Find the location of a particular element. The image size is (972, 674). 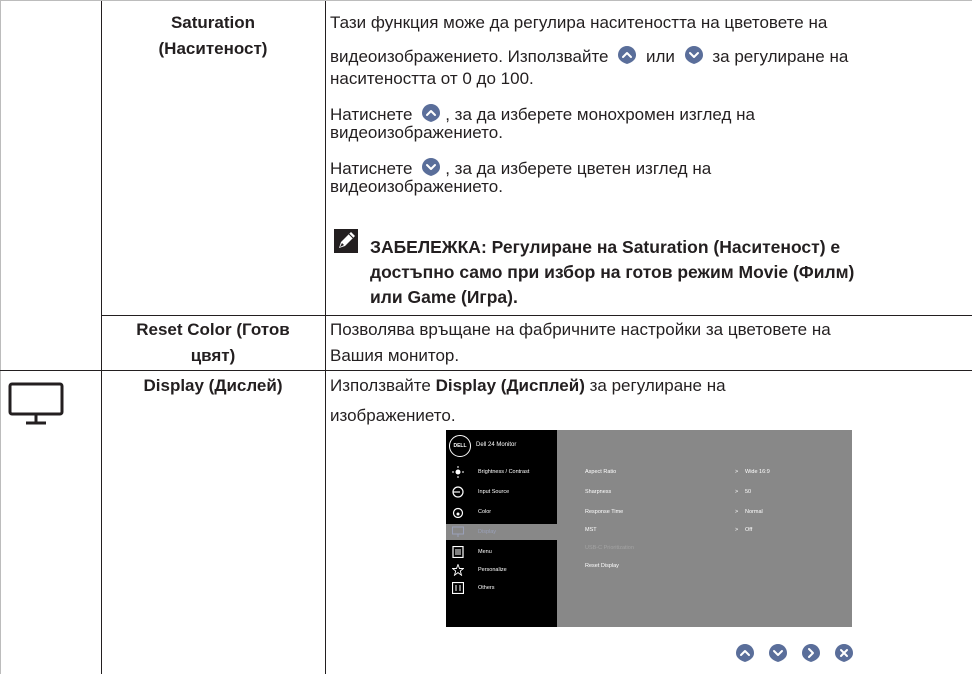

osd-item-brightness: Brightness / Contrast is located at coordinates (501, 472).